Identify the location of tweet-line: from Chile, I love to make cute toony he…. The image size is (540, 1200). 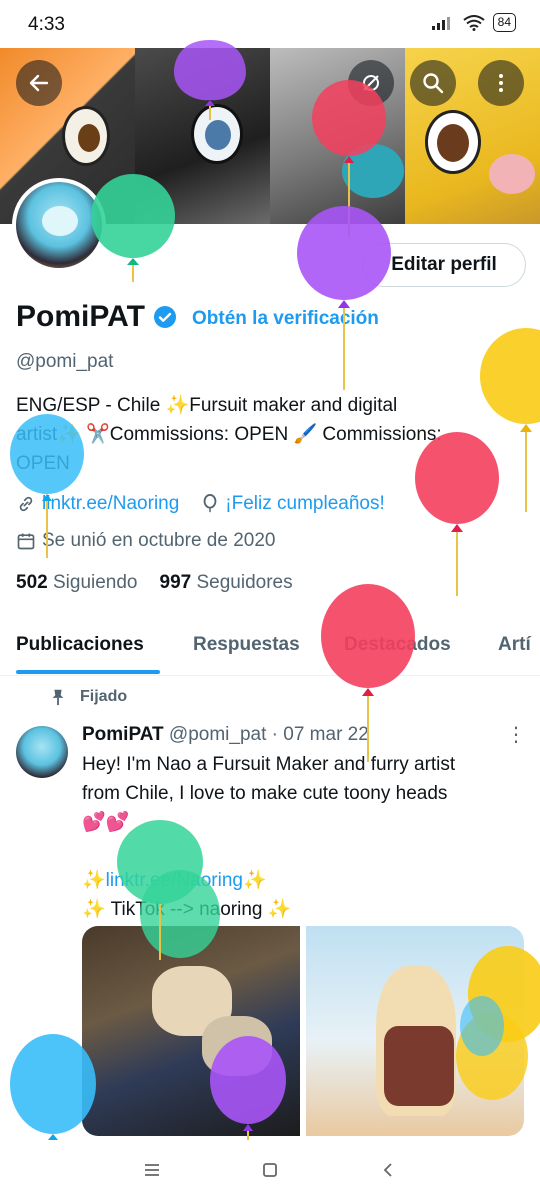
(265, 793).